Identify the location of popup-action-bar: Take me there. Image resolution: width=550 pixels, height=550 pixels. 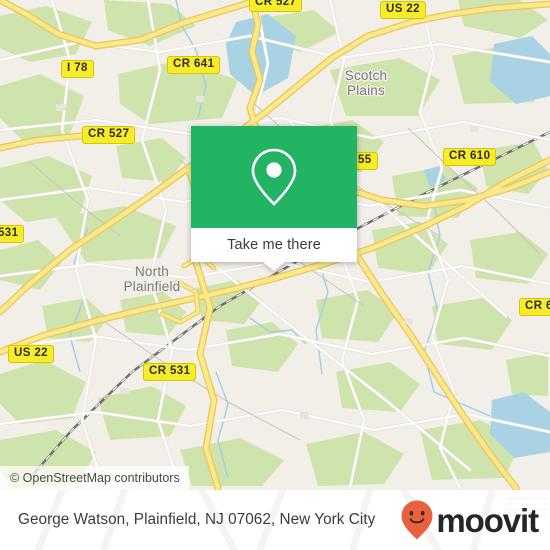
(274, 249).